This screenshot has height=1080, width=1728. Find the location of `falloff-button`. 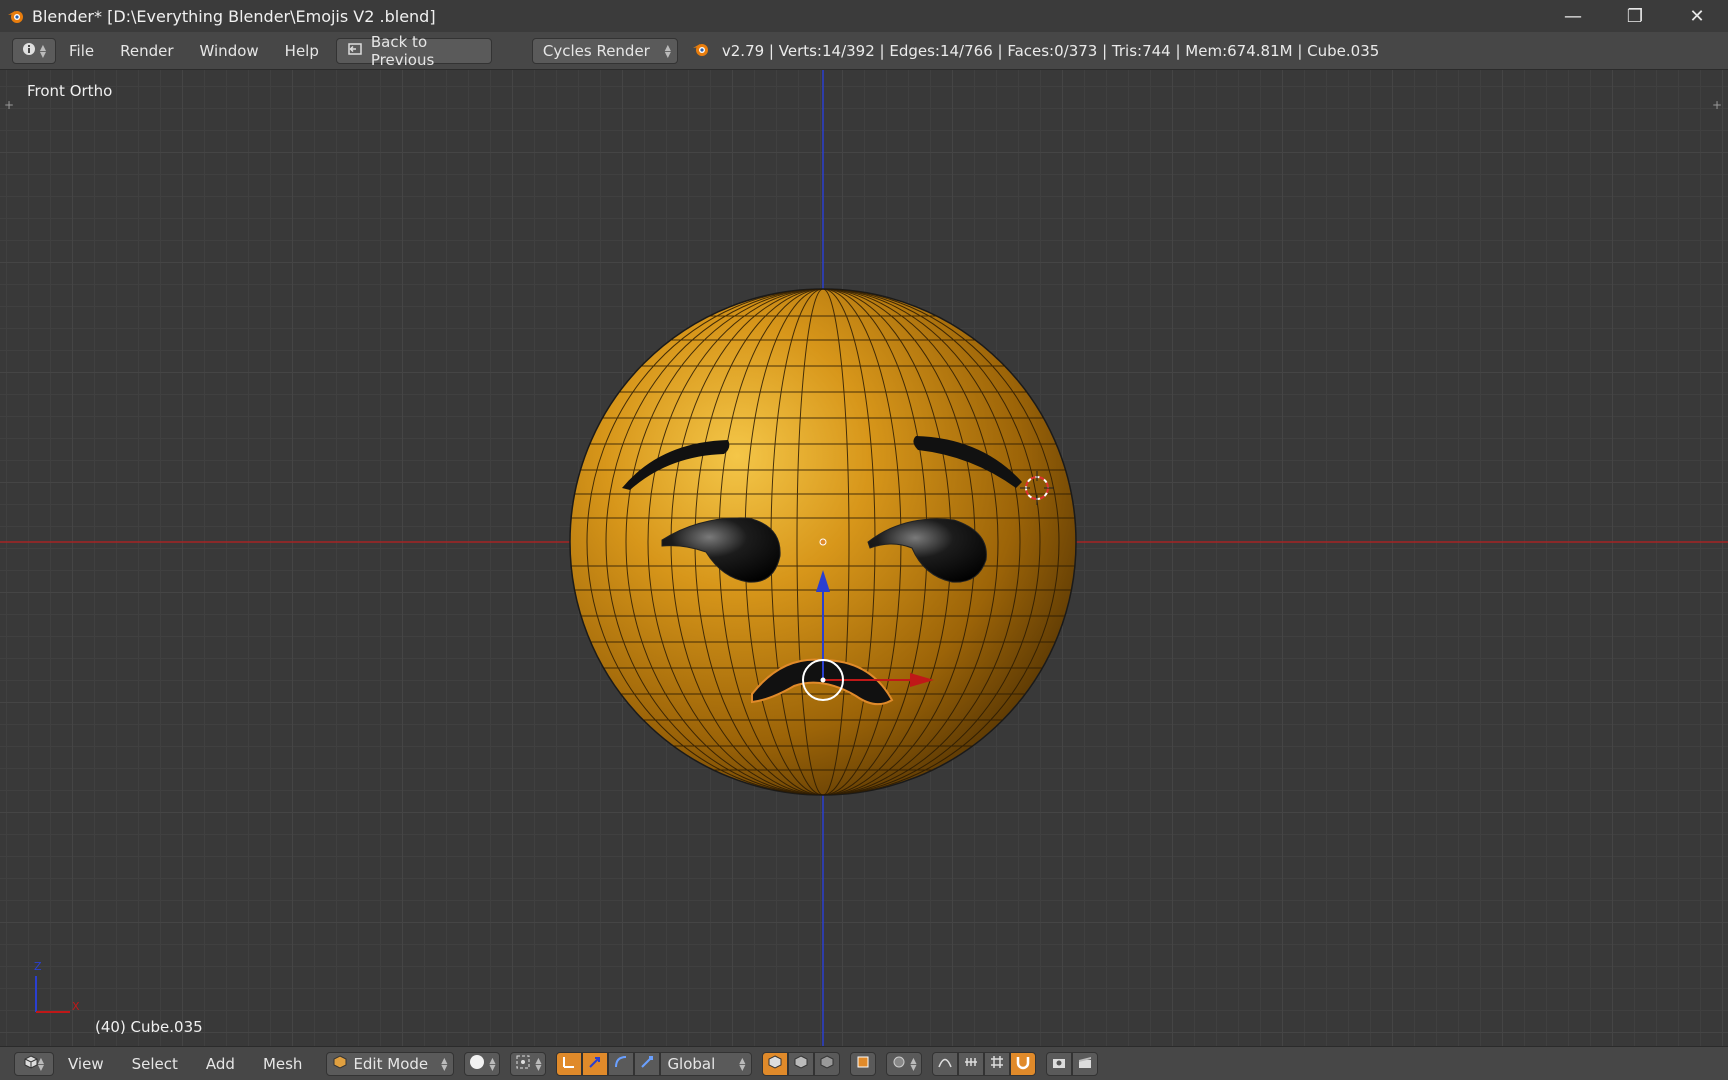

falloff-button is located at coordinates (945, 1063).